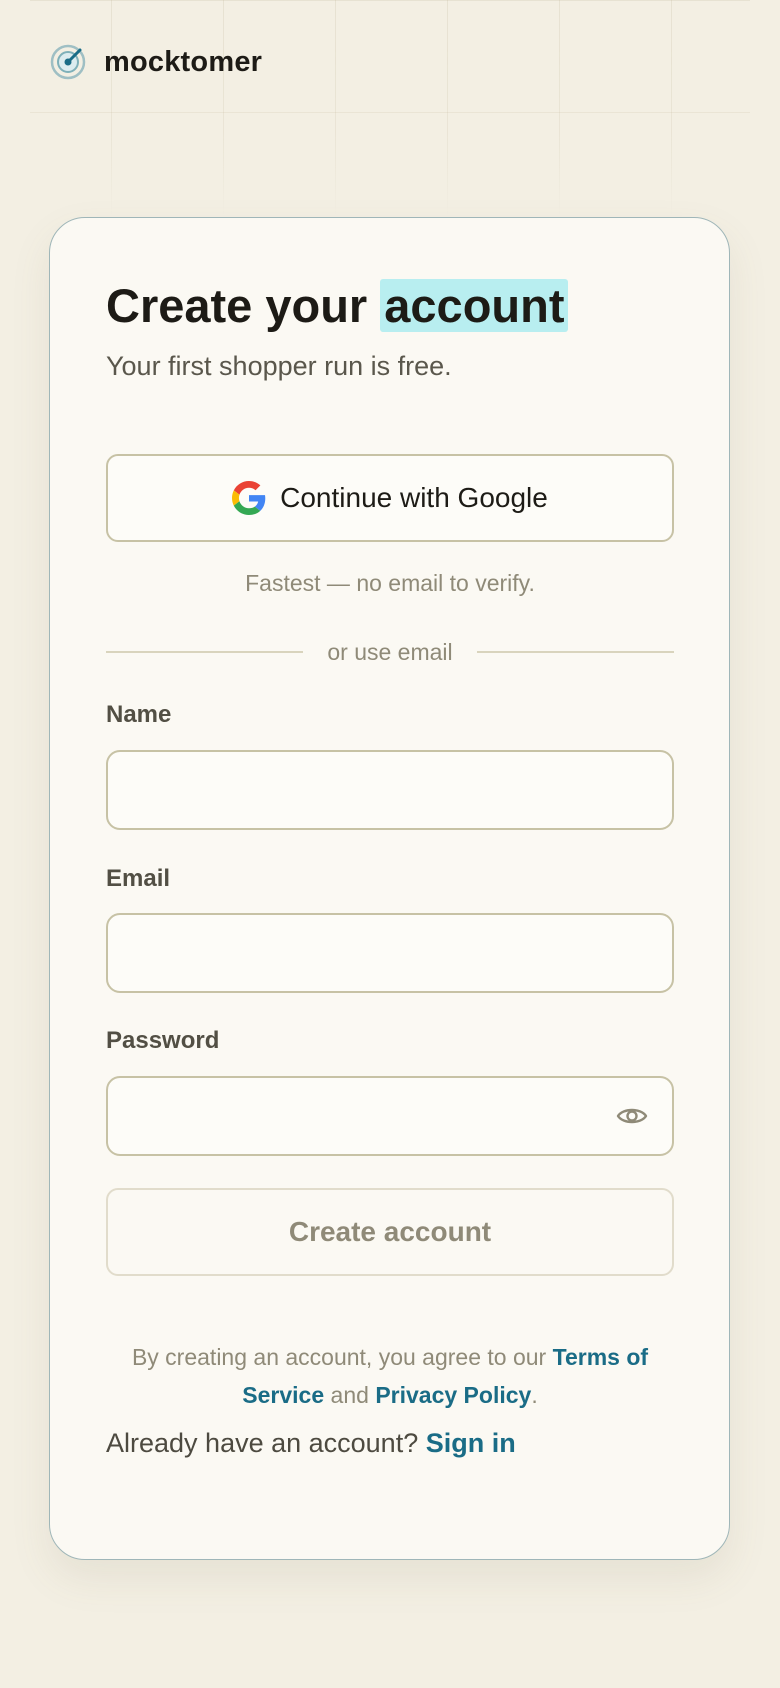 This screenshot has height=1688, width=780. I want to click on google-g-icon, so click(249, 498).